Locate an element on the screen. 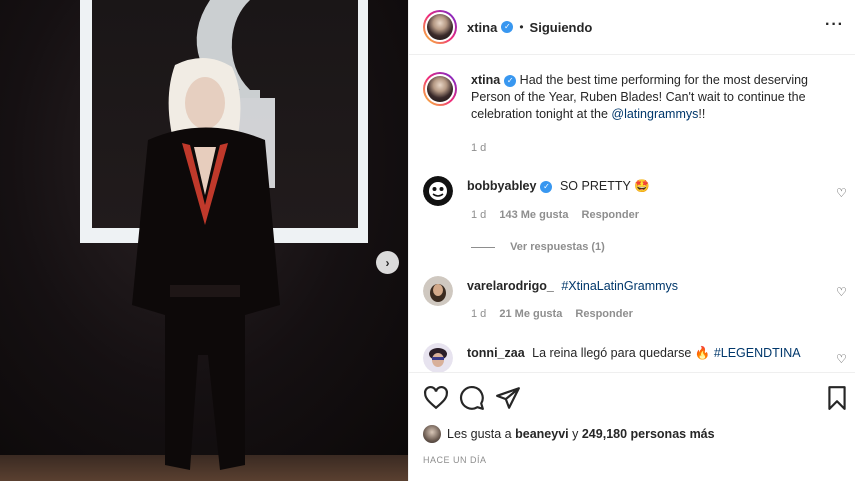  caption-mention: @latingrammys is located at coordinates (654, 114).